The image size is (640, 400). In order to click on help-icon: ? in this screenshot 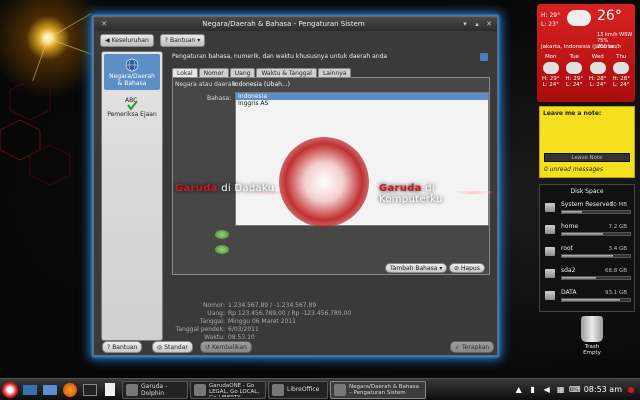, I will do `click(109, 347)`.